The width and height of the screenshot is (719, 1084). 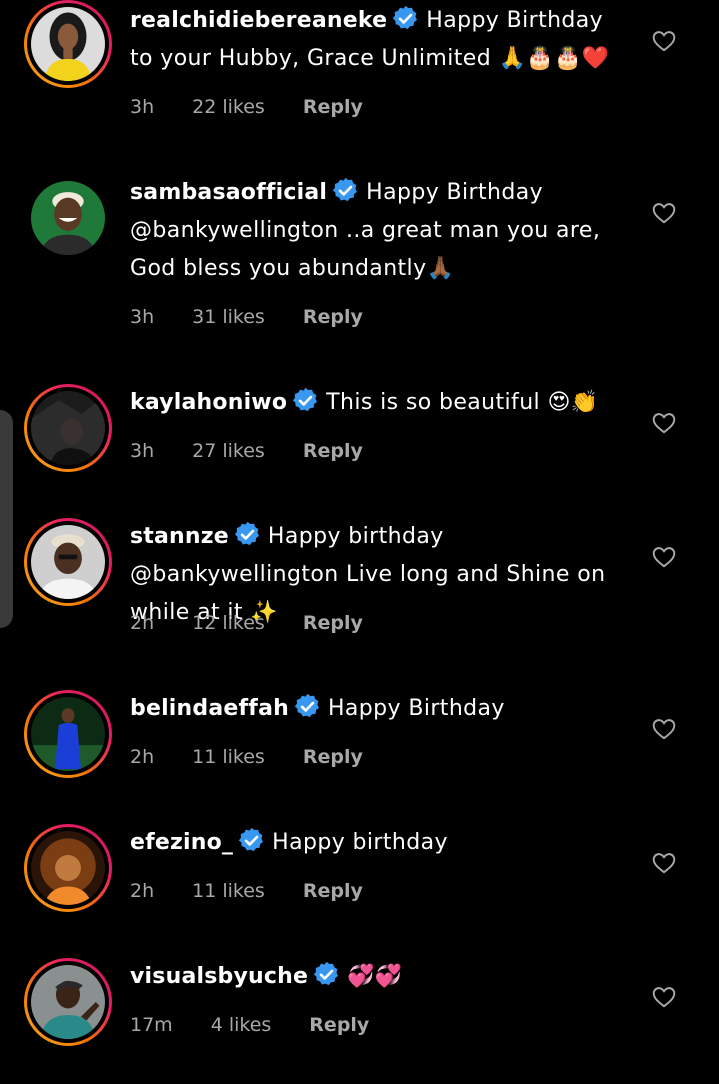 What do you see at coordinates (360, 842) in the screenshot?
I see `comment-text: Happy birthday` at bounding box center [360, 842].